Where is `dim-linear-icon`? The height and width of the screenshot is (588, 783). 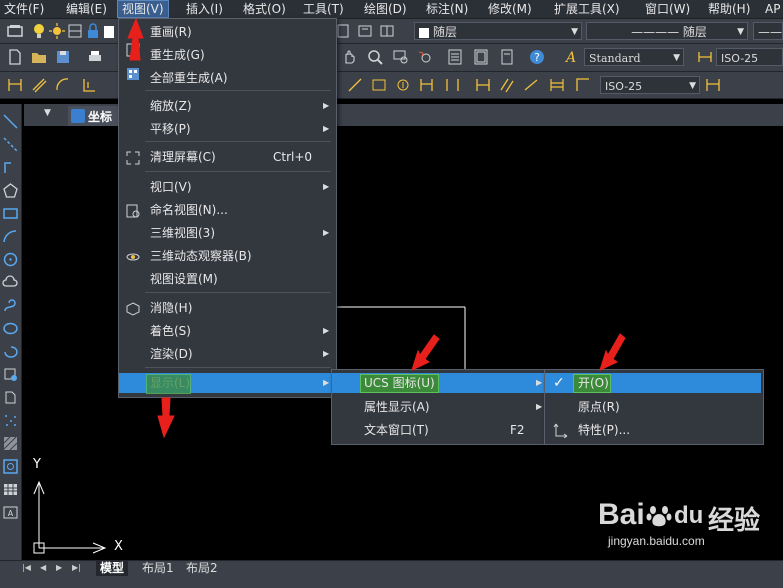
dim-linear-icon is located at coordinates (15, 85).